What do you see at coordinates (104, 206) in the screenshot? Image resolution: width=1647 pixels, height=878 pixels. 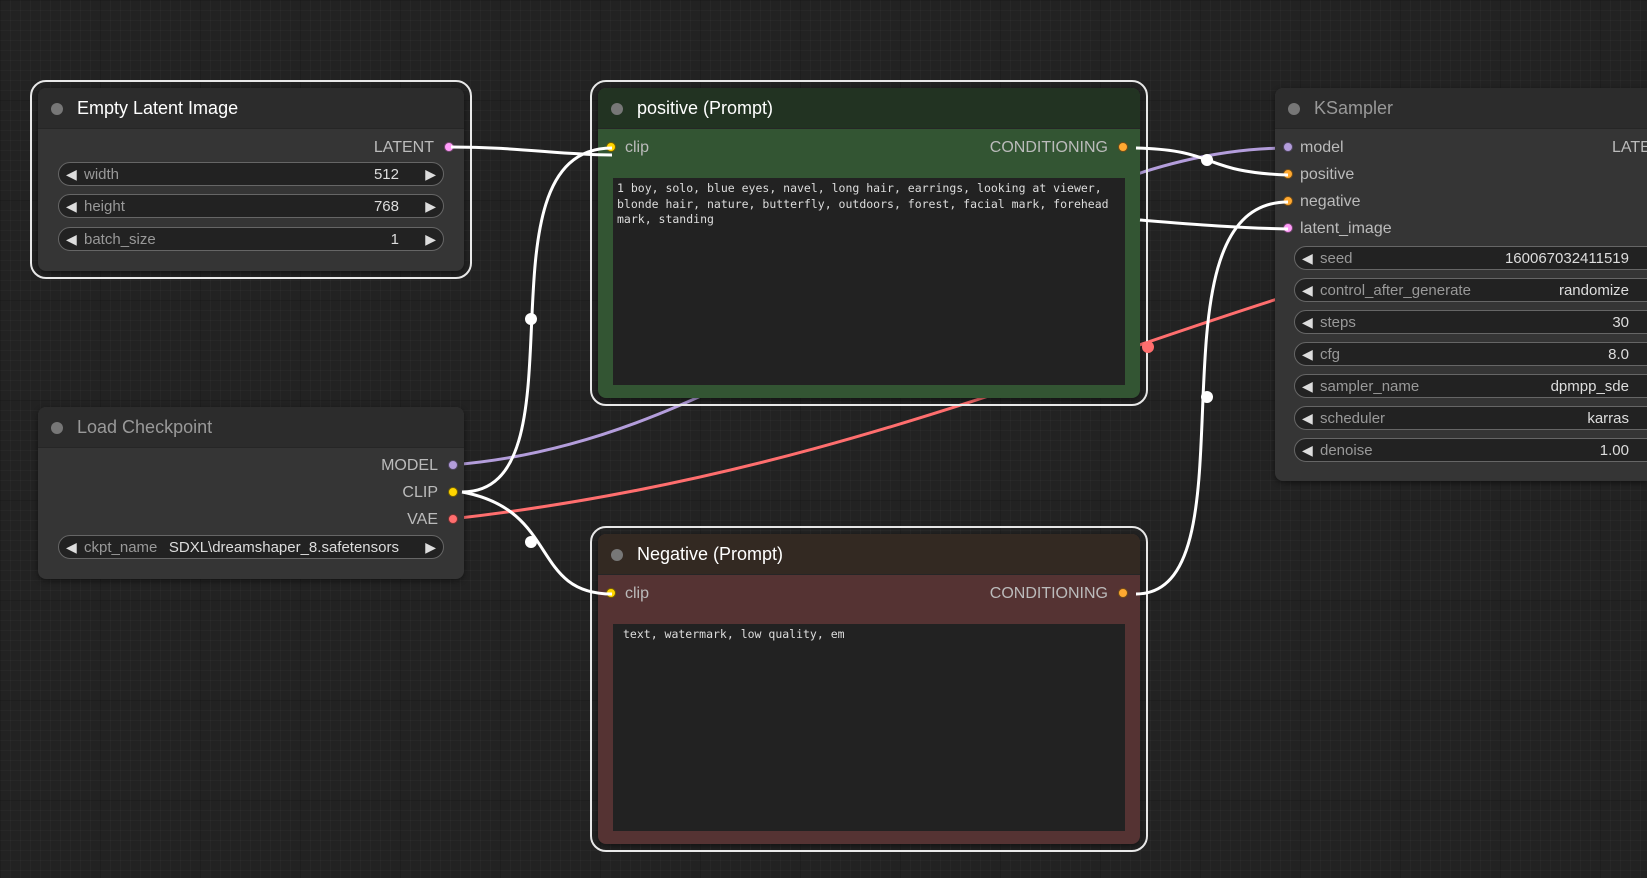 I see `widget-name: height` at bounding box center [104, 206].